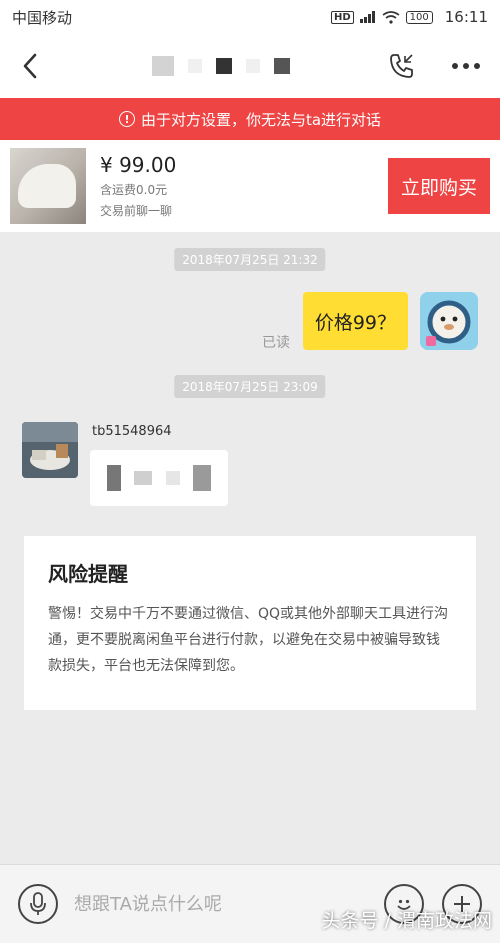 This screenshot has height=943, width=500. I want to click on more-button, so click(466, 66).